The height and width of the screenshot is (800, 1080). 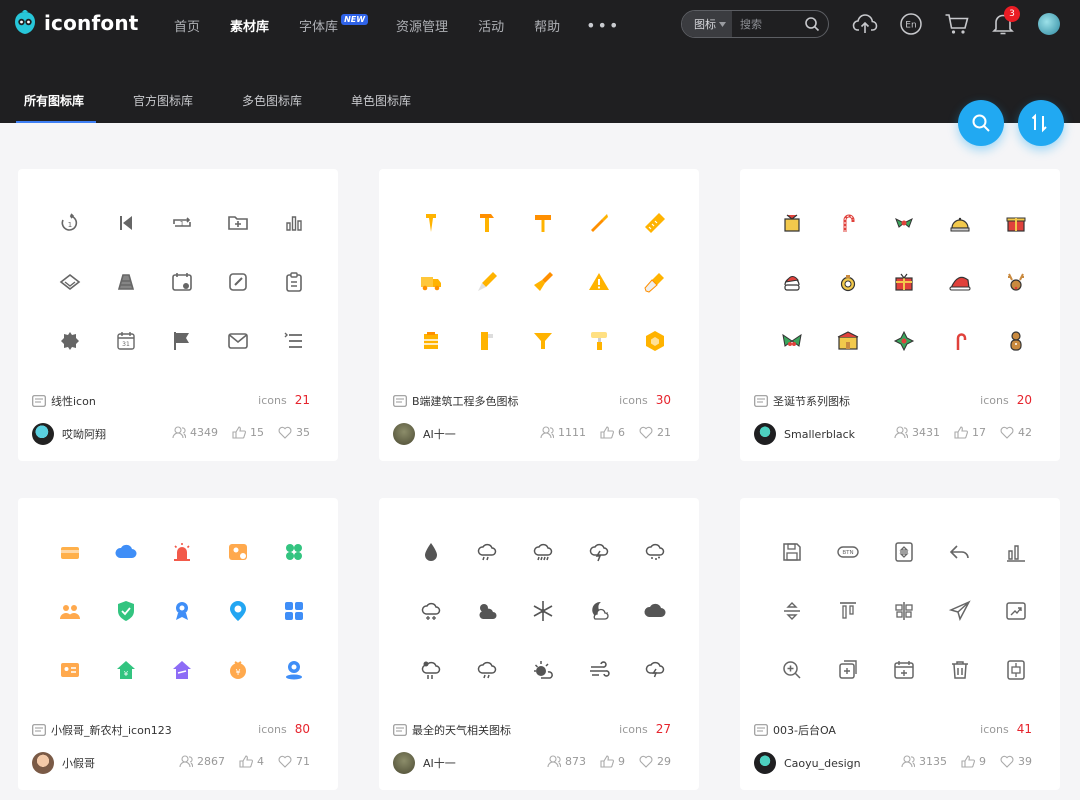 What do you see at coordinates (1049, 24) in the screenshot?
I see `user-avatar-button` at bounding box center [1049, 24].